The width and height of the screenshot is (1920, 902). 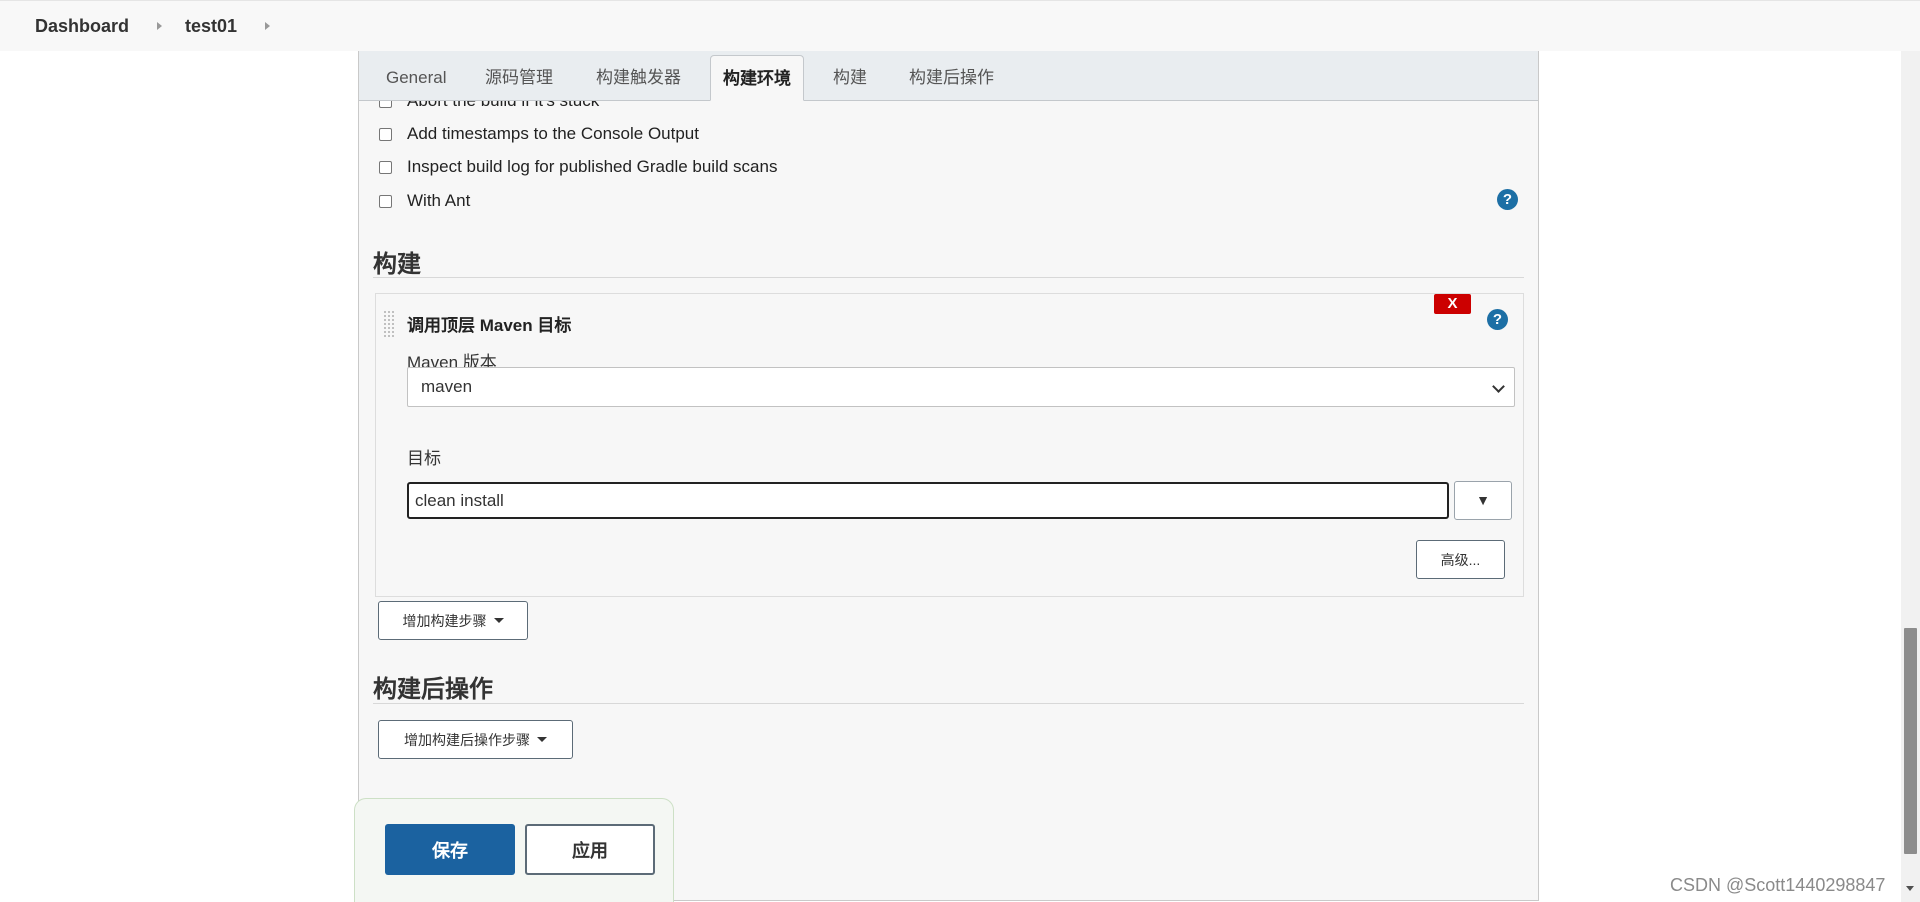 I want to click on goals-label: 目标, so click(x=424, y=458).